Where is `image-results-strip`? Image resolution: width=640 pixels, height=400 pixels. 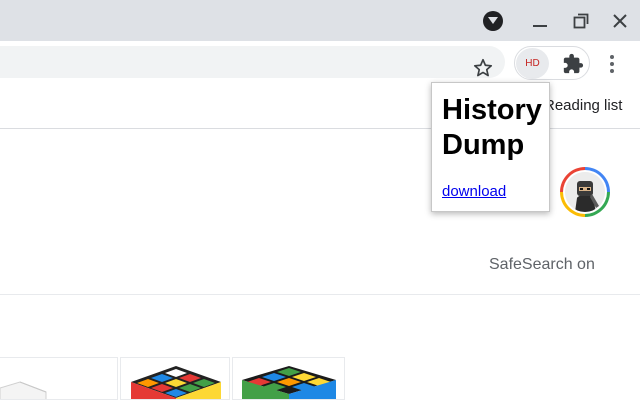
image-results-strip is located at coordinates (172, 378).